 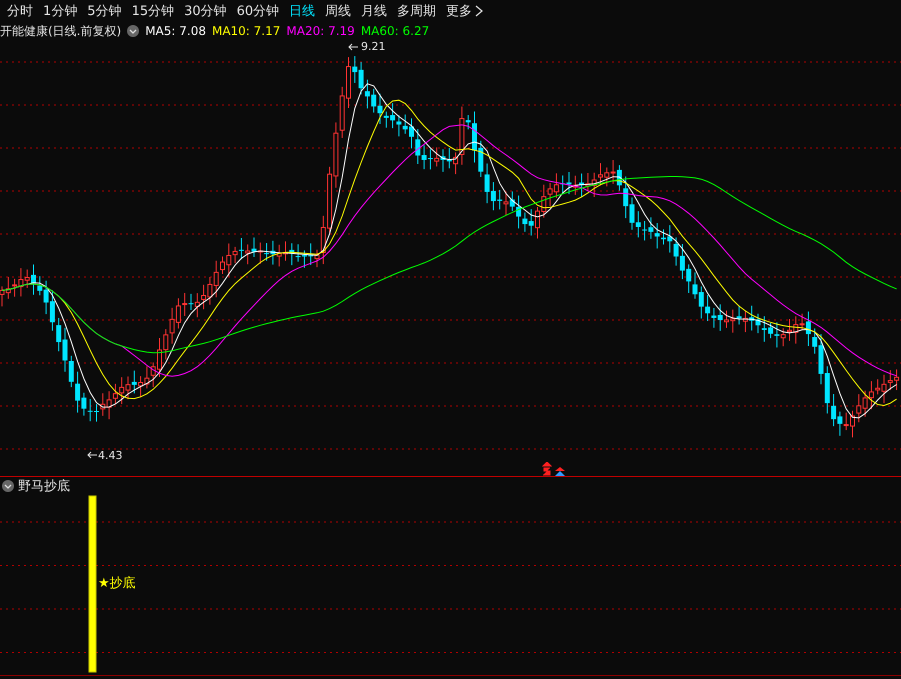 What do you see at coordinates (464, 11) in the screenshot?
I see `period-tab: 更多` at bounding box center [464, 11].